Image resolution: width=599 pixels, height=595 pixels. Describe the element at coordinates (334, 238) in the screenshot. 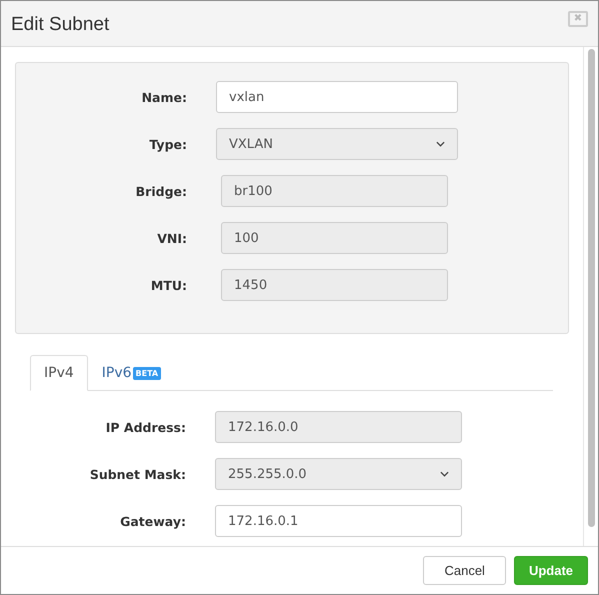

I see `input-field: 100` at that location.